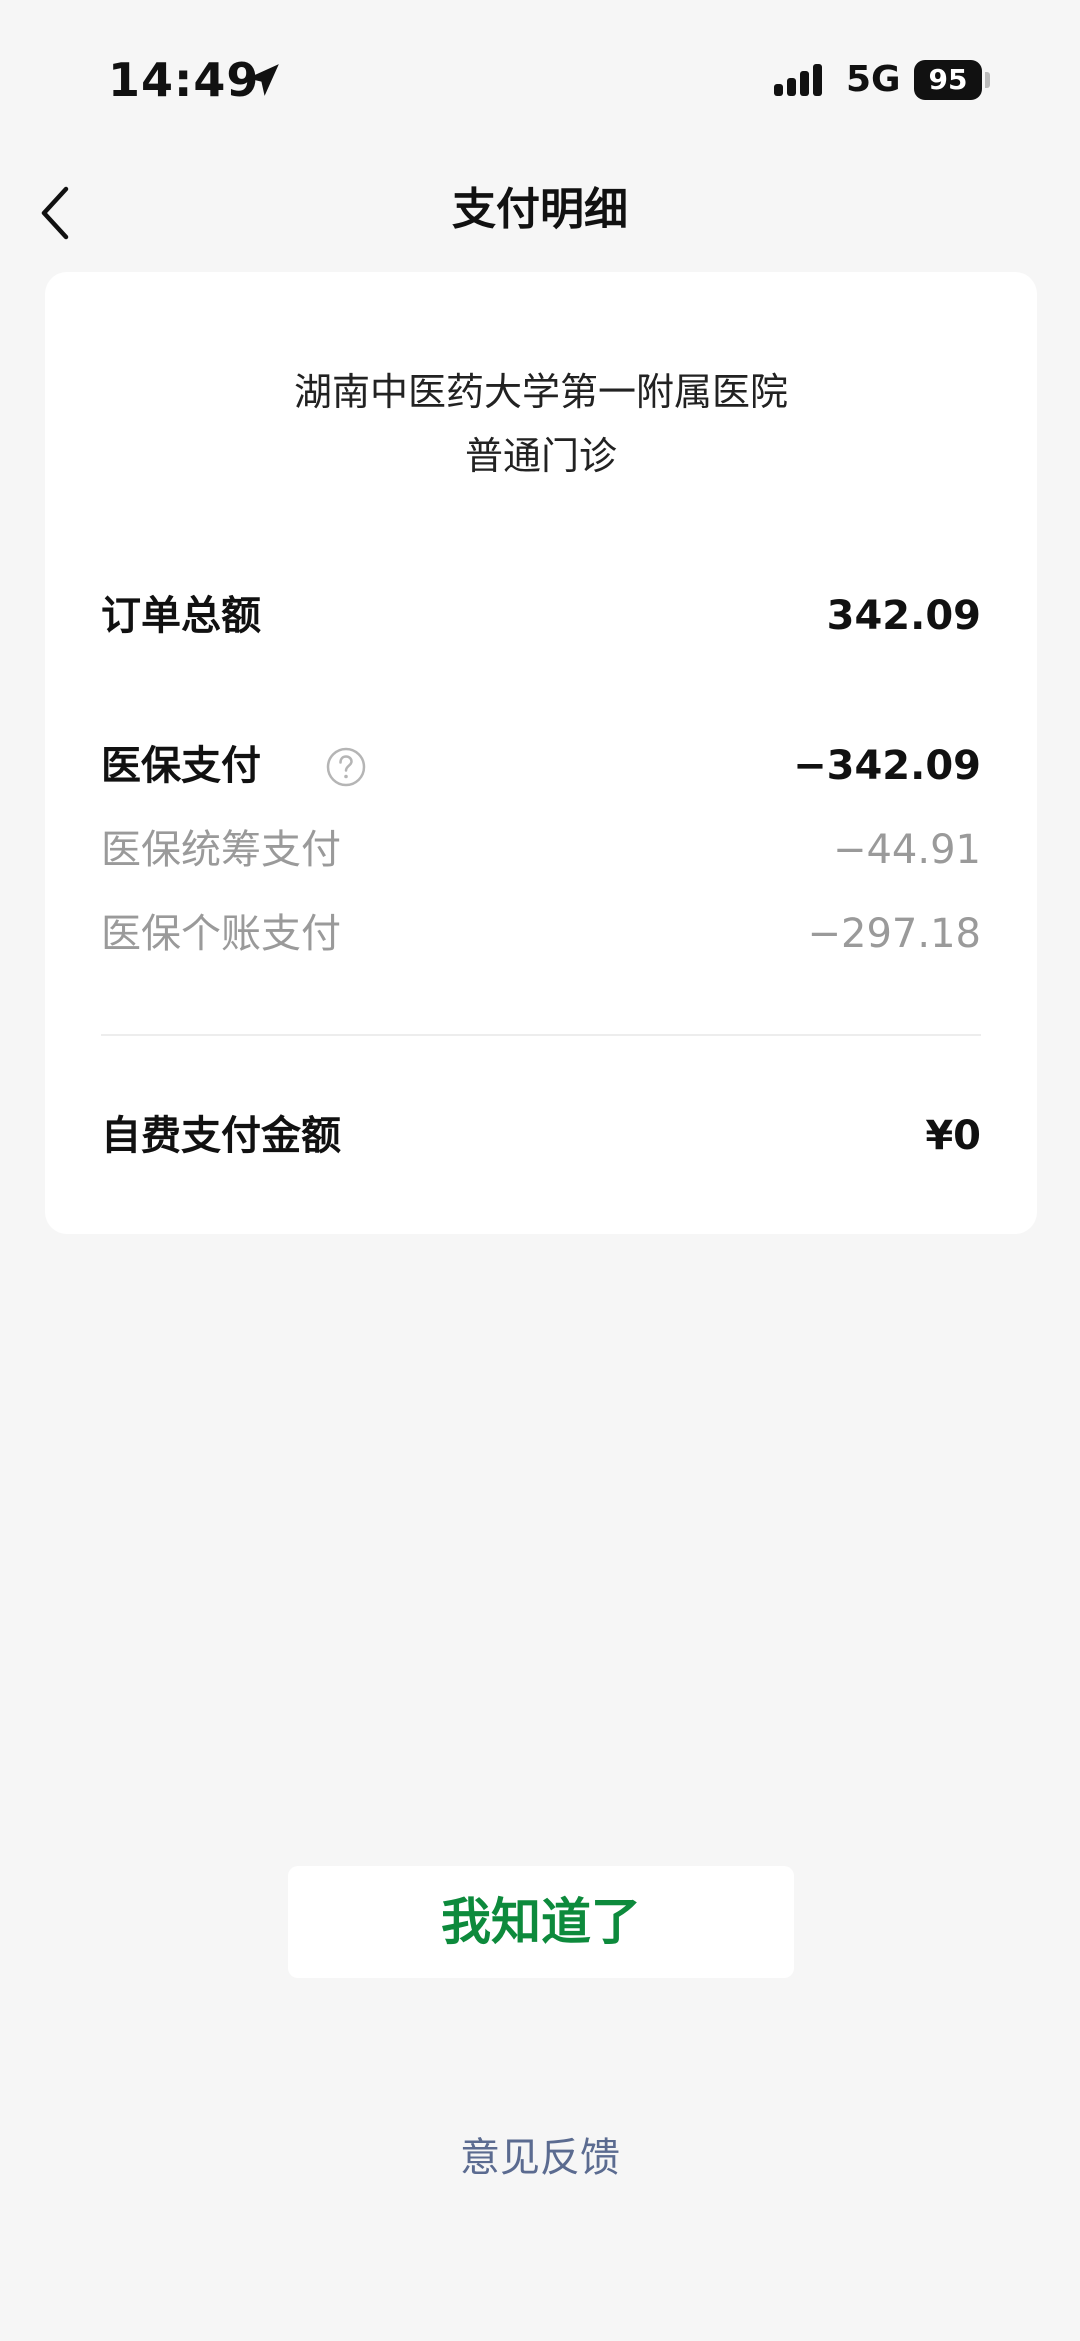 Image resolution: width=1080 pixels, height=2341 pixels. What do you see at coordinates (540, 392) in the screenshot?
I see `hospital-name: 湖南中医药大学第一附属医院` at bounding box center [540, 392].